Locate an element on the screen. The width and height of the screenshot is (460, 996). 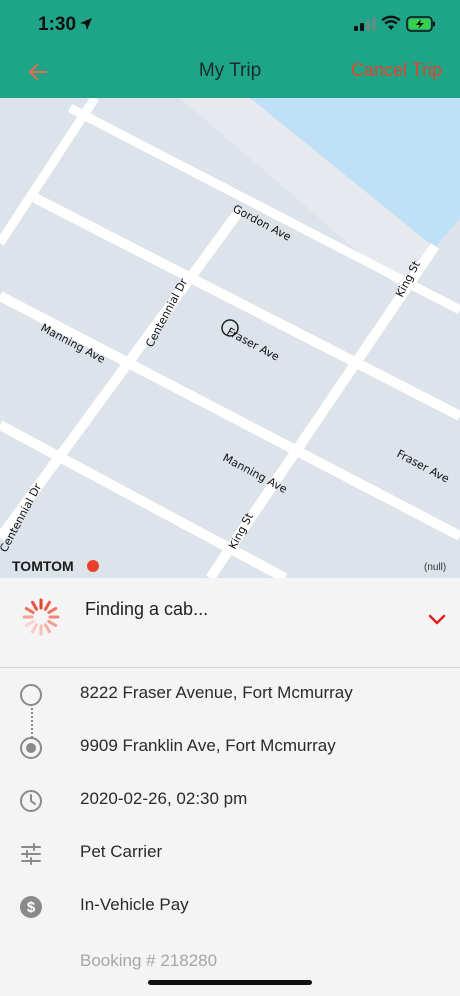
battery-charging-icon is located at coordinates (420, 24).